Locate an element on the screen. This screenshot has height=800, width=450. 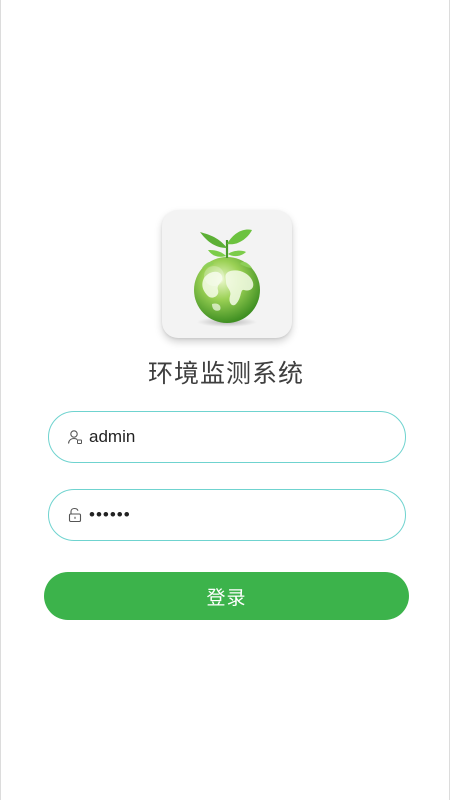
username-input is located at coordinates (234, 437).